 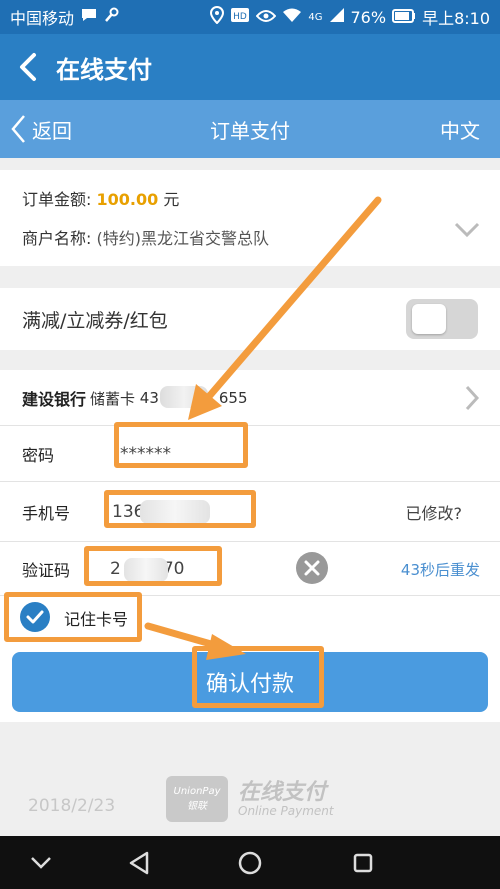 What do you see at coordinates (404, 17) in the screenshot?
I see `battery-icon` at bounding box center [404, 17].